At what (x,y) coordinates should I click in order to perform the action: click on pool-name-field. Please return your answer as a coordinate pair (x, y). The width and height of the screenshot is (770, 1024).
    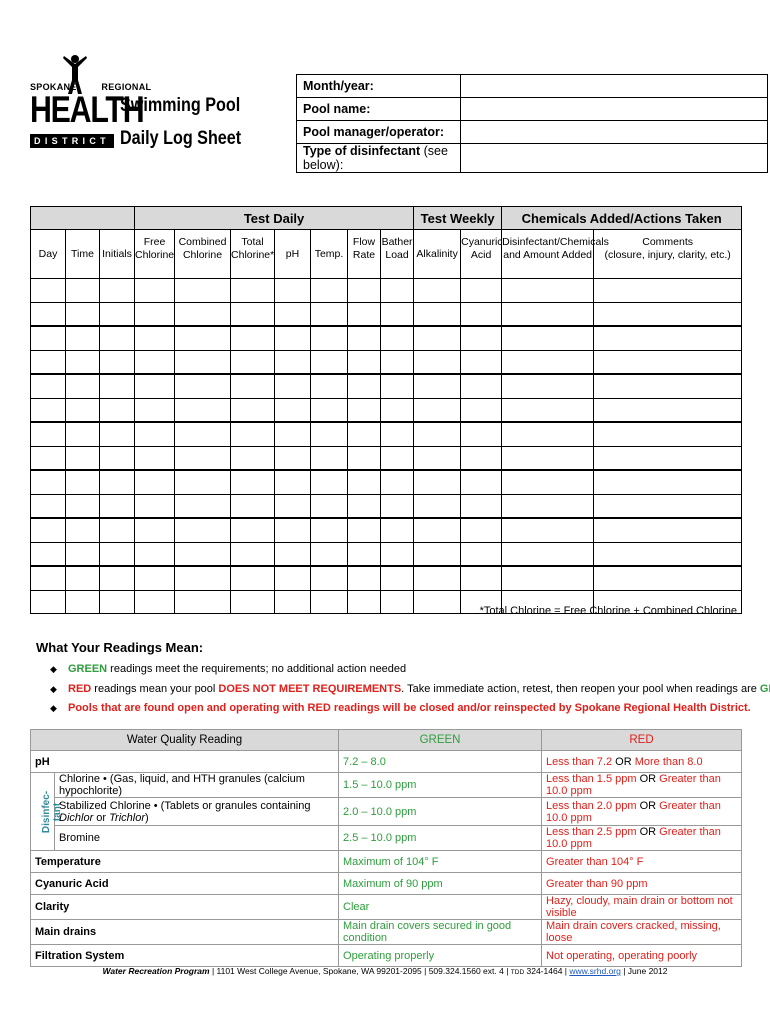
    Looking at the image, I should click on (614, 109).